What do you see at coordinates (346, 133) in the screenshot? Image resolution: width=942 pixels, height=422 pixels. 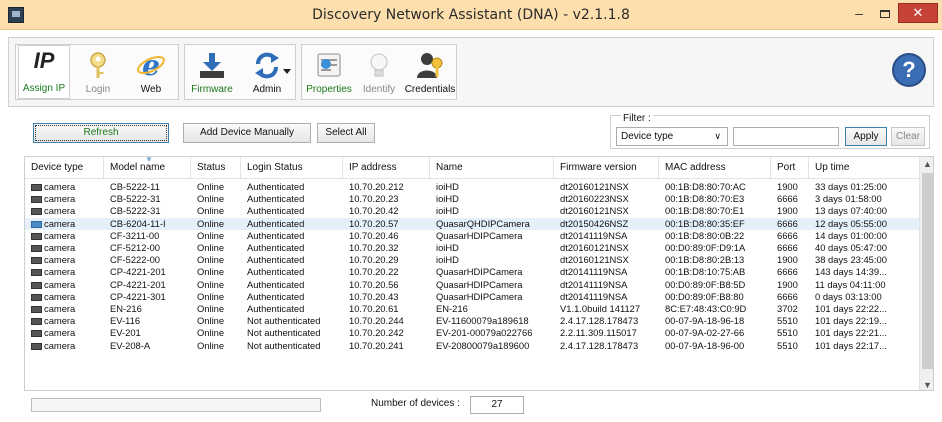 I see `select-all-button: Select All` at bounding box center [346, 133].